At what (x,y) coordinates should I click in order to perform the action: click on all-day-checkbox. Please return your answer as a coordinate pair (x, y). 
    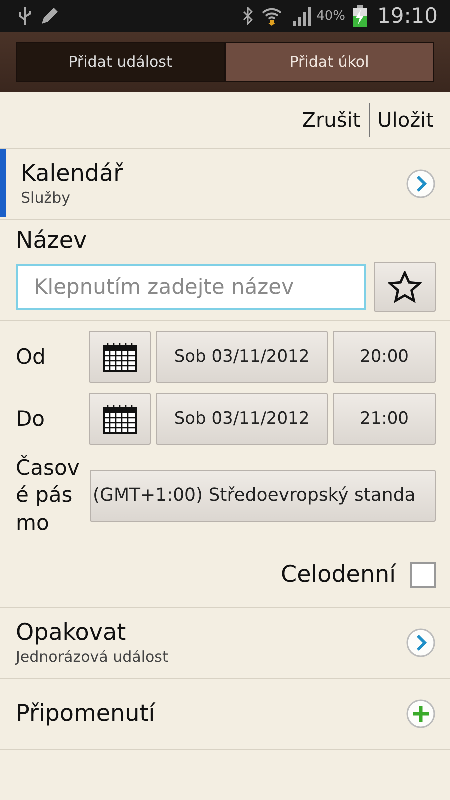
    Looking at the image, I should click on (423, 575).